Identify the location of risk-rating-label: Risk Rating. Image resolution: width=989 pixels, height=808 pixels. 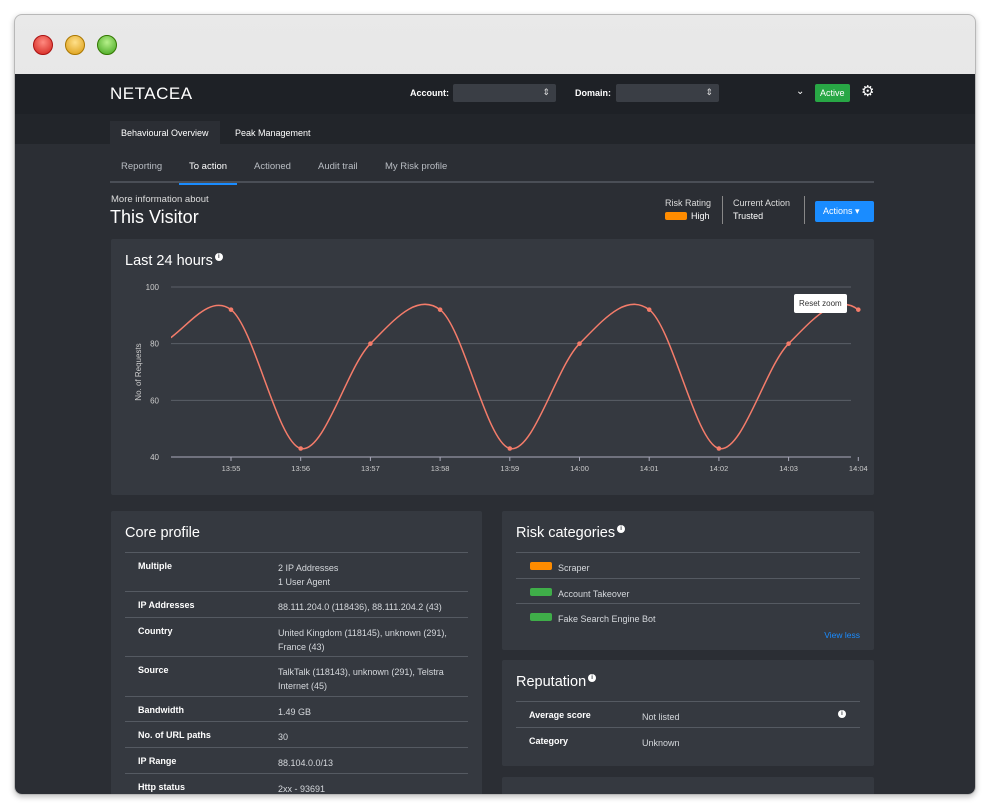
(688, 203).